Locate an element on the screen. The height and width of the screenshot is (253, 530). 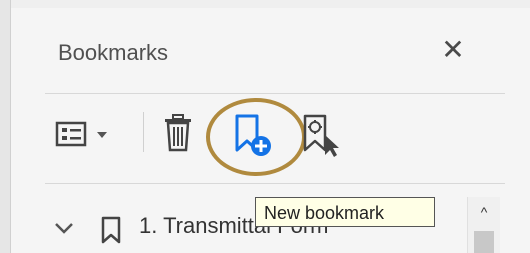
panel-title: Bookmarks is located at coordinates (113, 52).